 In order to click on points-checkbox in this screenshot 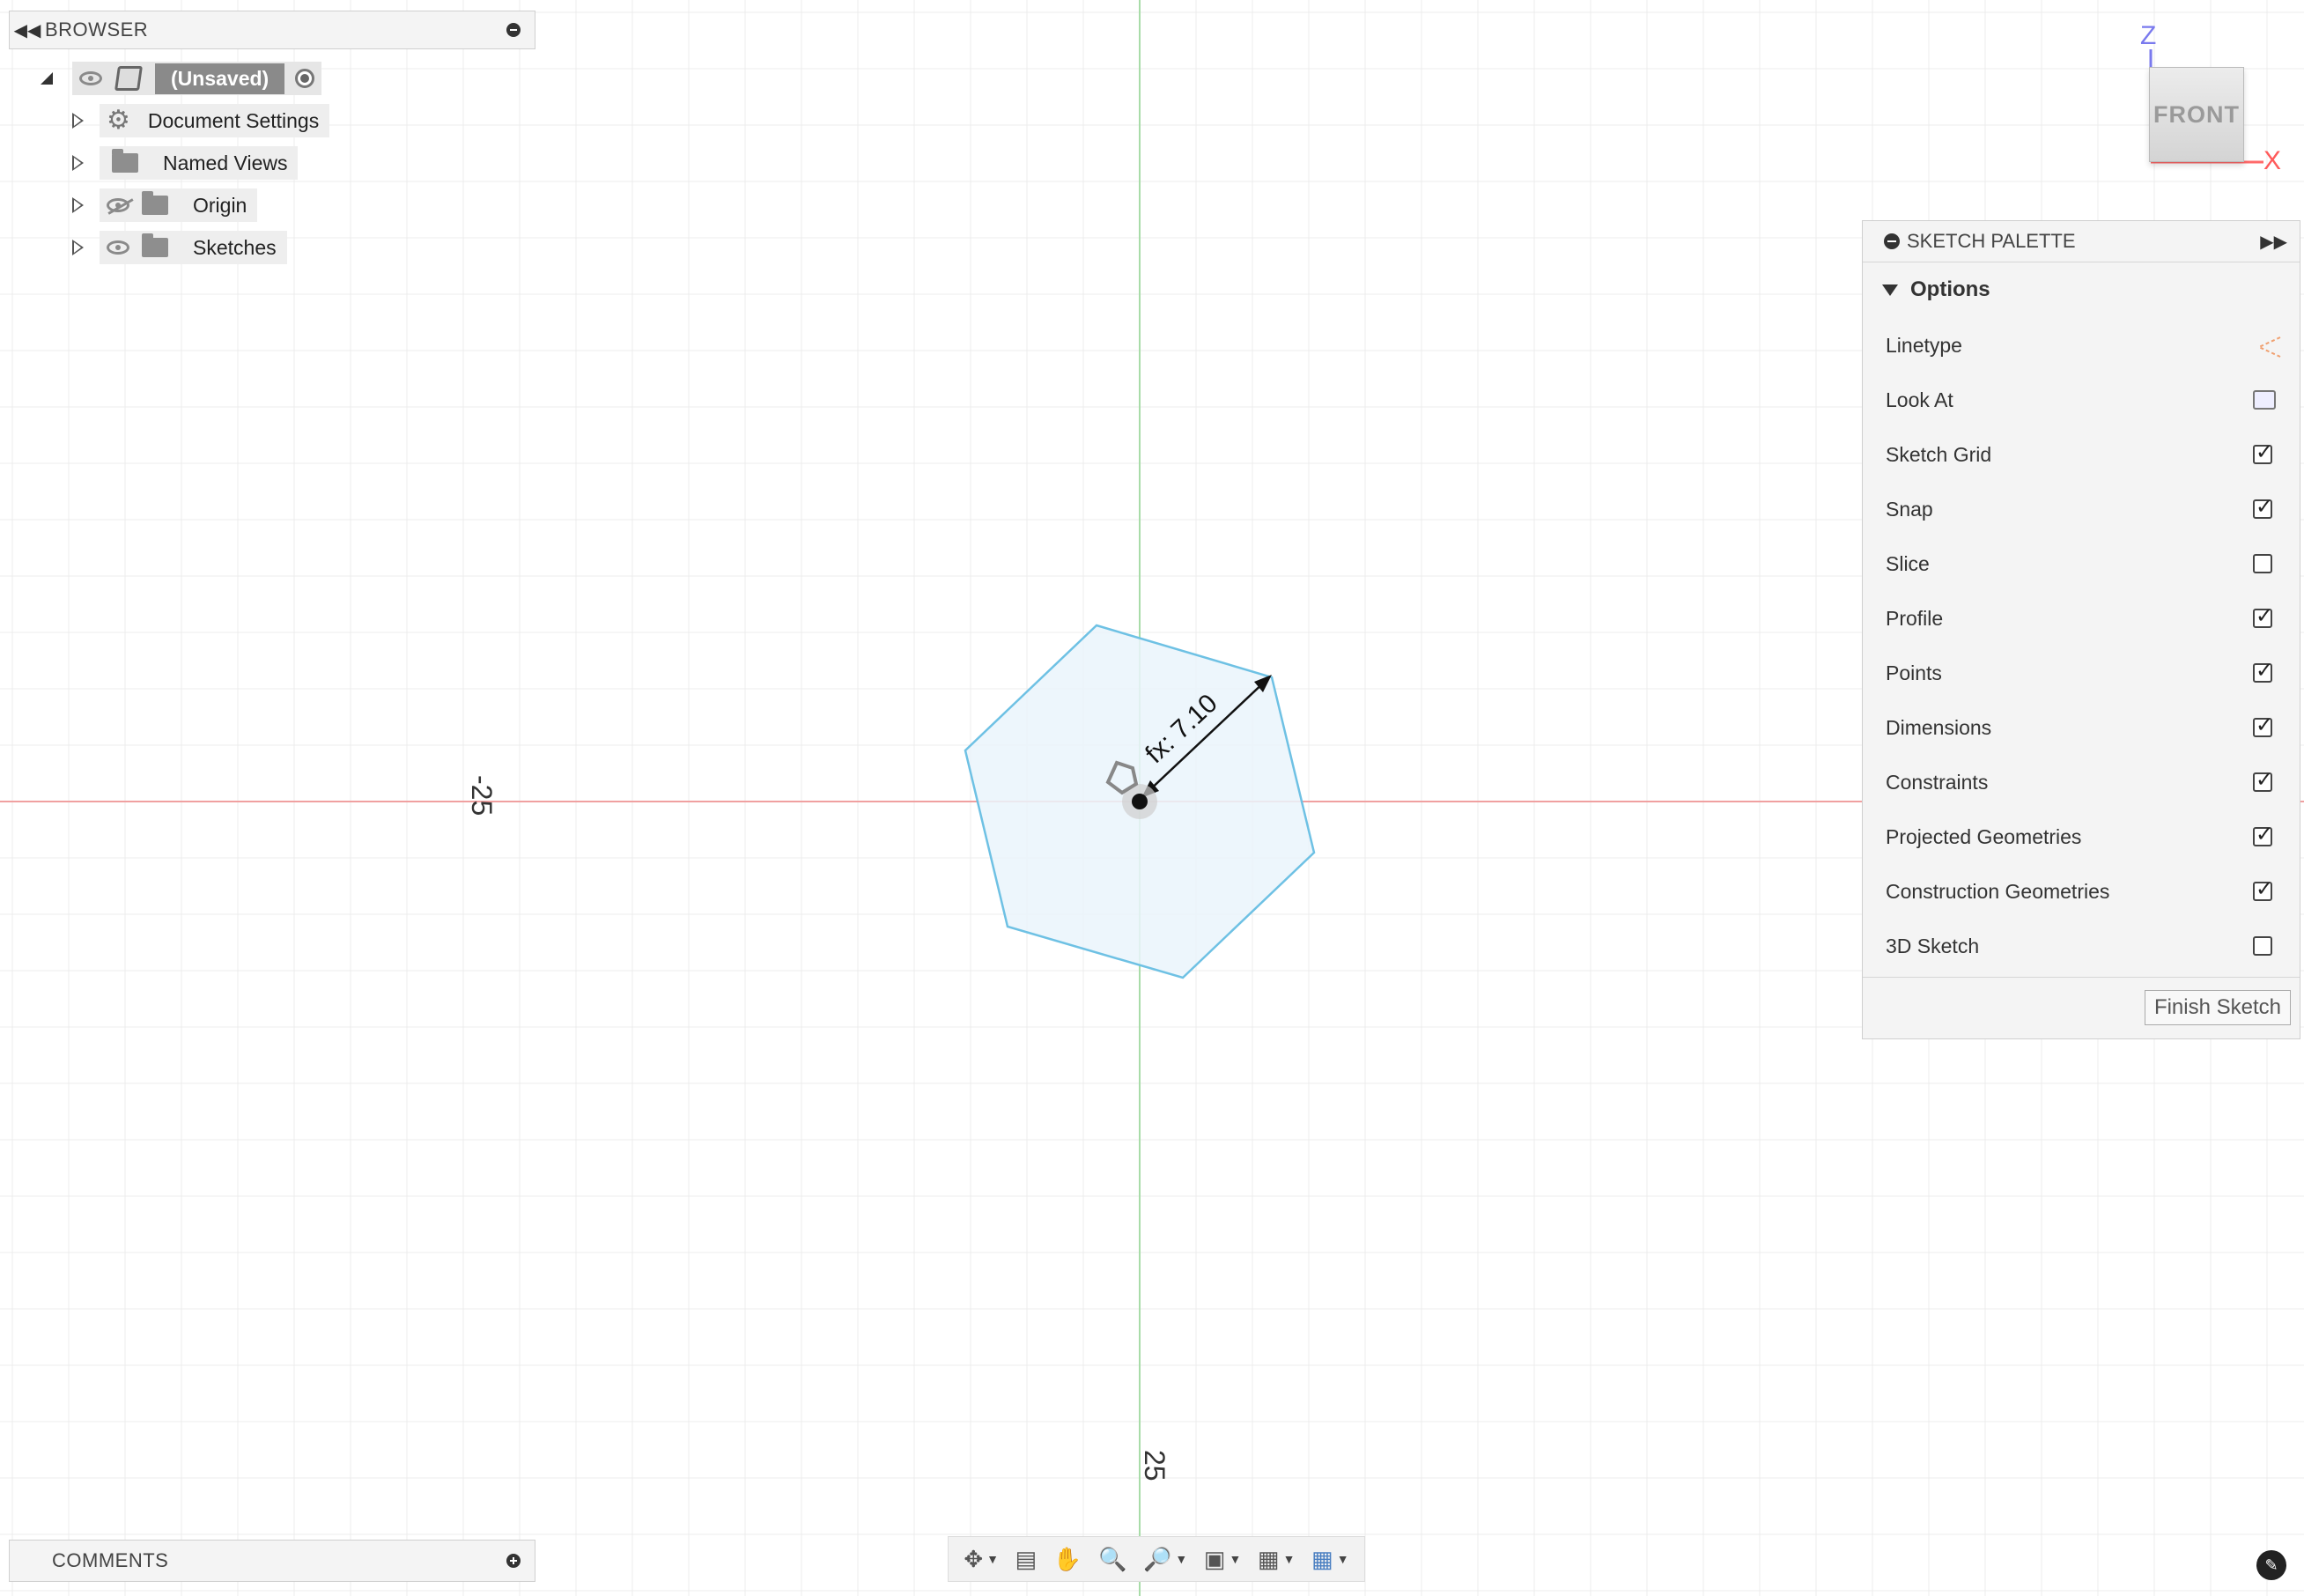, I will do `click(2263, 673)`.